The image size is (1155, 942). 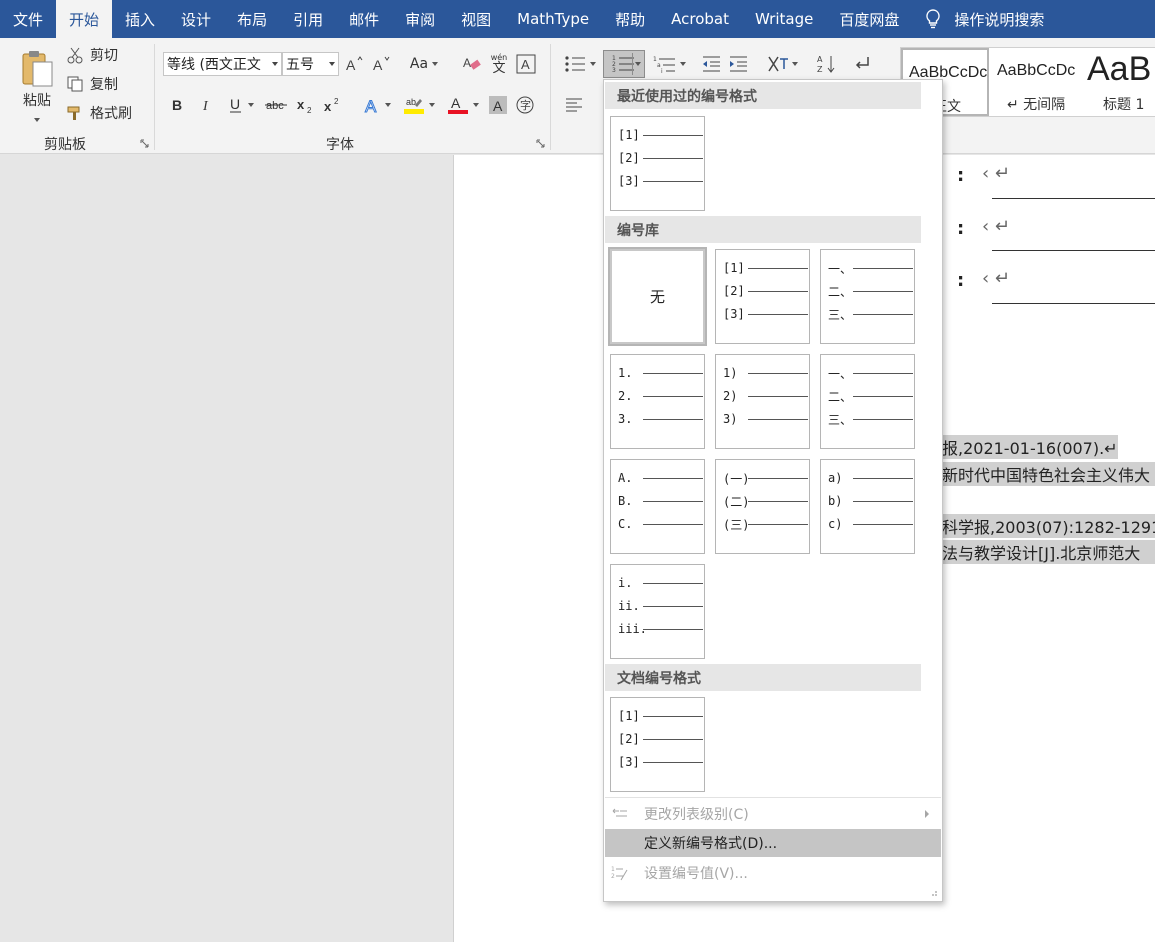 What do you see at coordinates (869, 19) in the screenshot?
I see `tab-baidu-netdisk: 百度网盘` at bounding box center [869, 19].